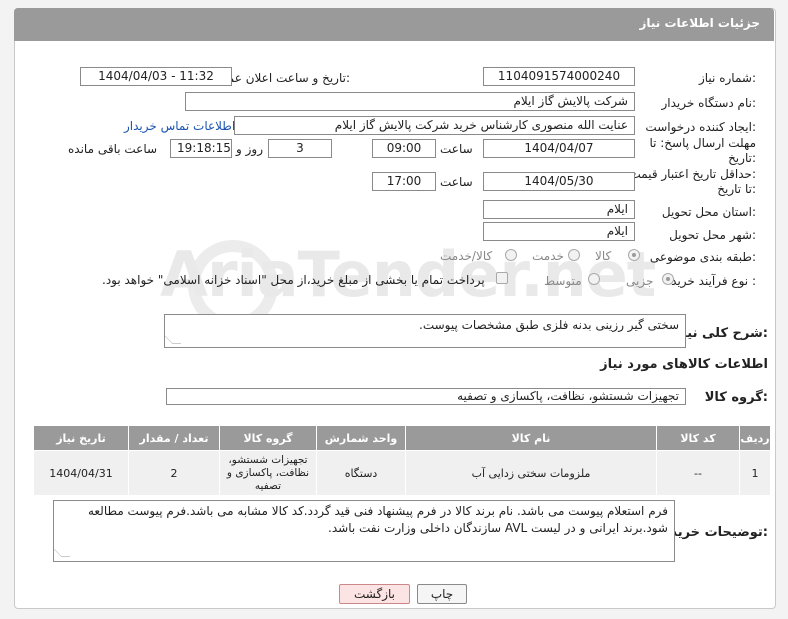 The image size is (788, 619). What do you see at coordinates (742, 158) in the screenshot?
I see `reply-deadline-label-2: تاریخ:` at bounding box center [742, 158].